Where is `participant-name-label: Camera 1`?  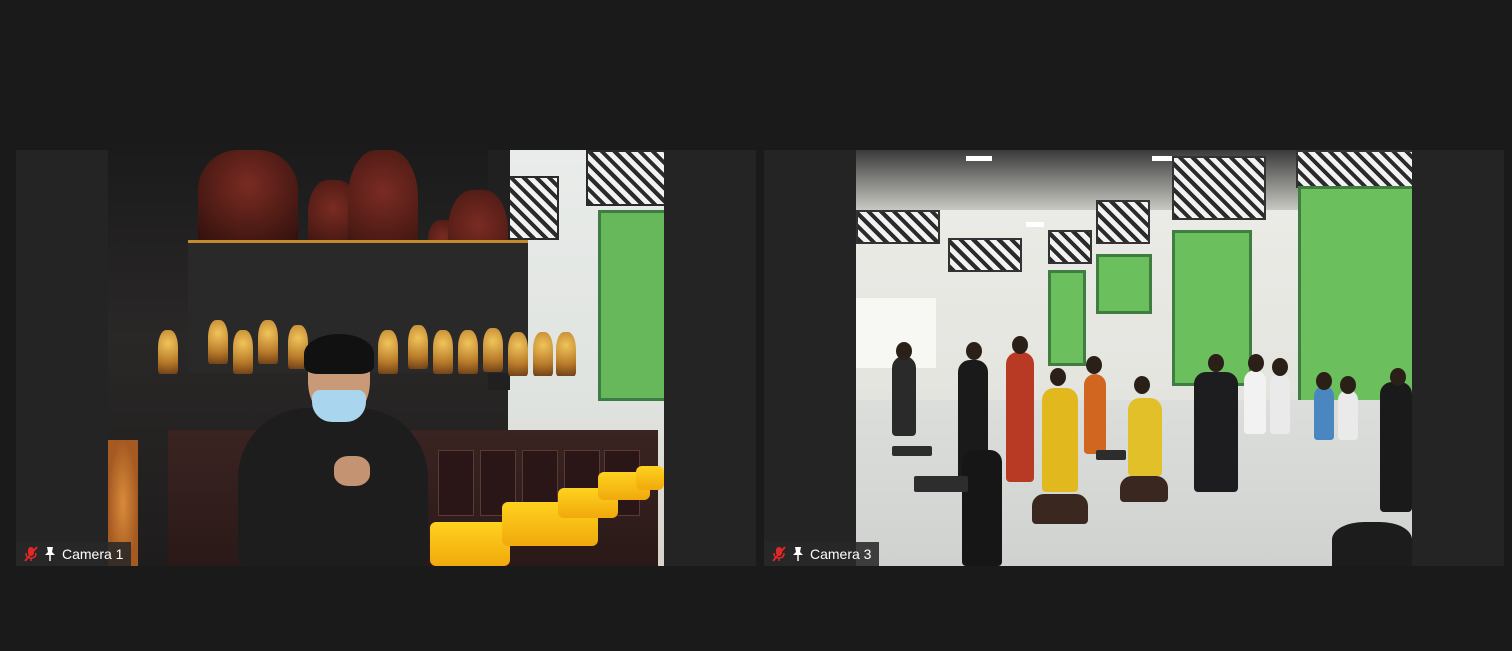 participant-name-label: Camera 1 is located at coordinates (74, 554).